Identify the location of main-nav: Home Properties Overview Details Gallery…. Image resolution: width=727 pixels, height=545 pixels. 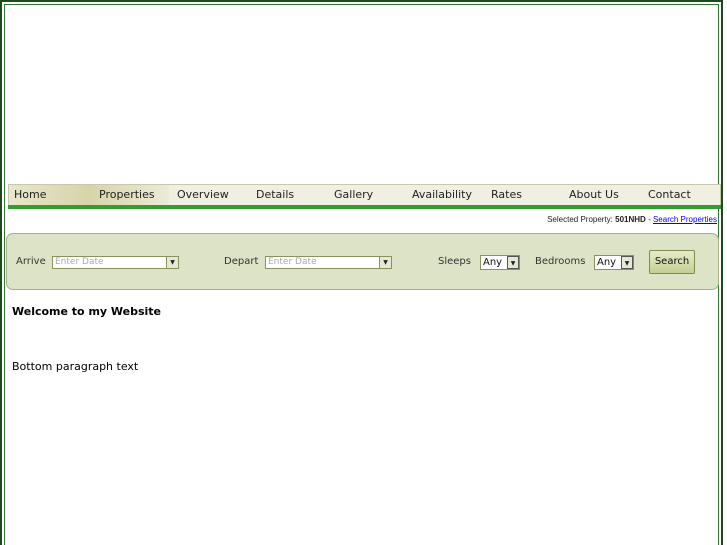
(364, 194).